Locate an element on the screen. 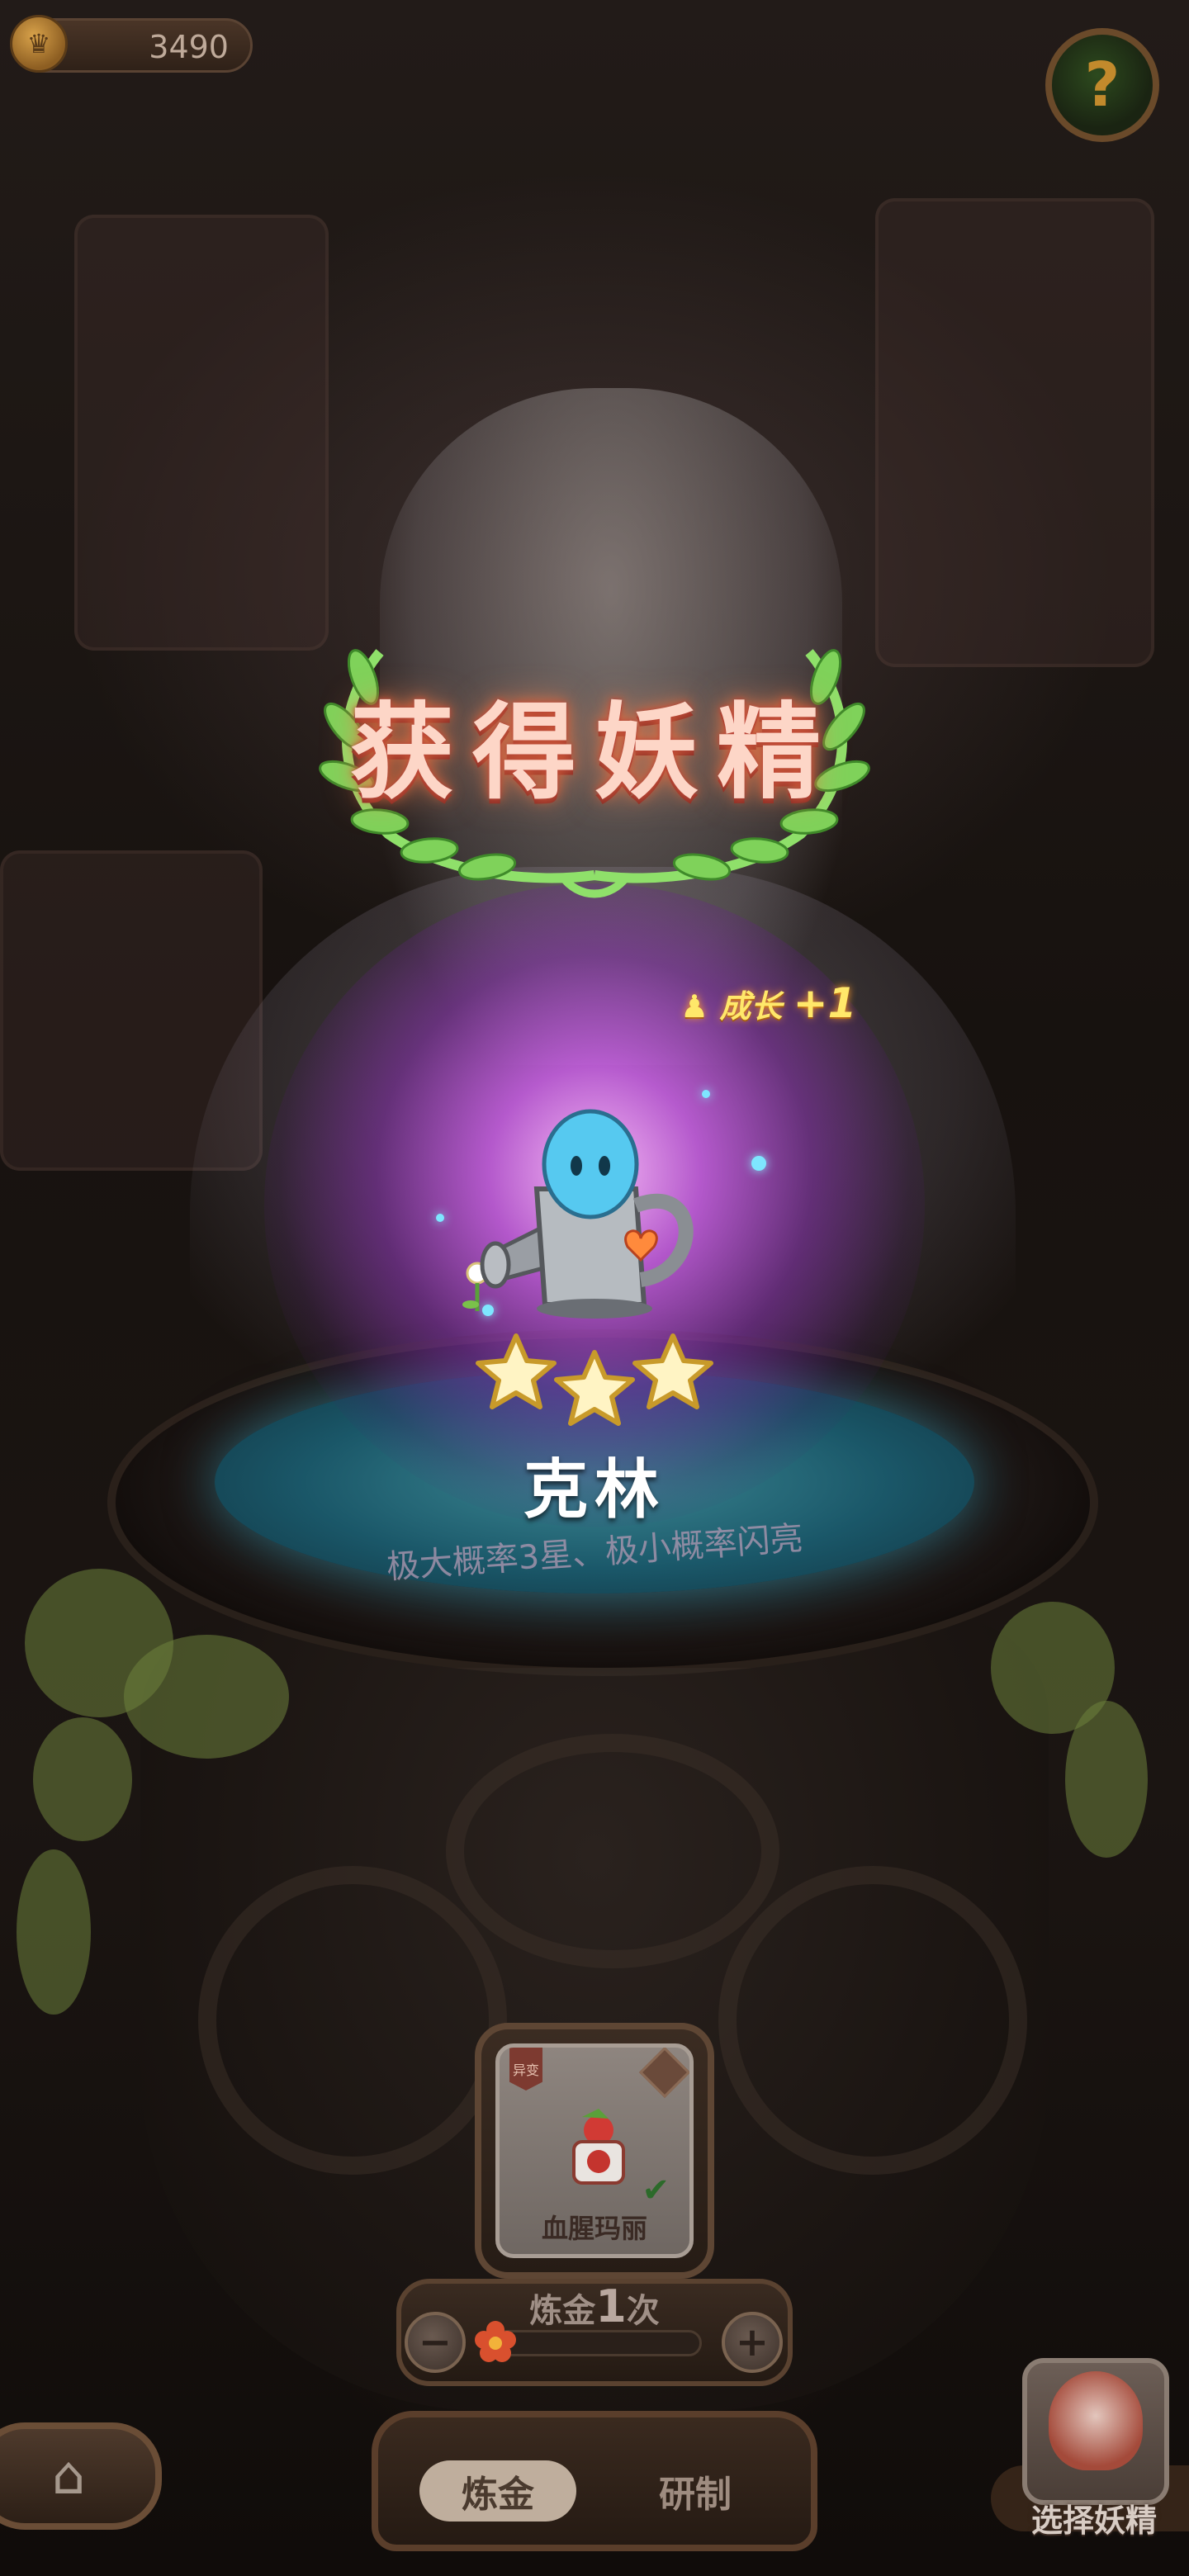  recipe-card: 异变 ✔ 血腥玛丽 is located at coordinates (594, 2150).